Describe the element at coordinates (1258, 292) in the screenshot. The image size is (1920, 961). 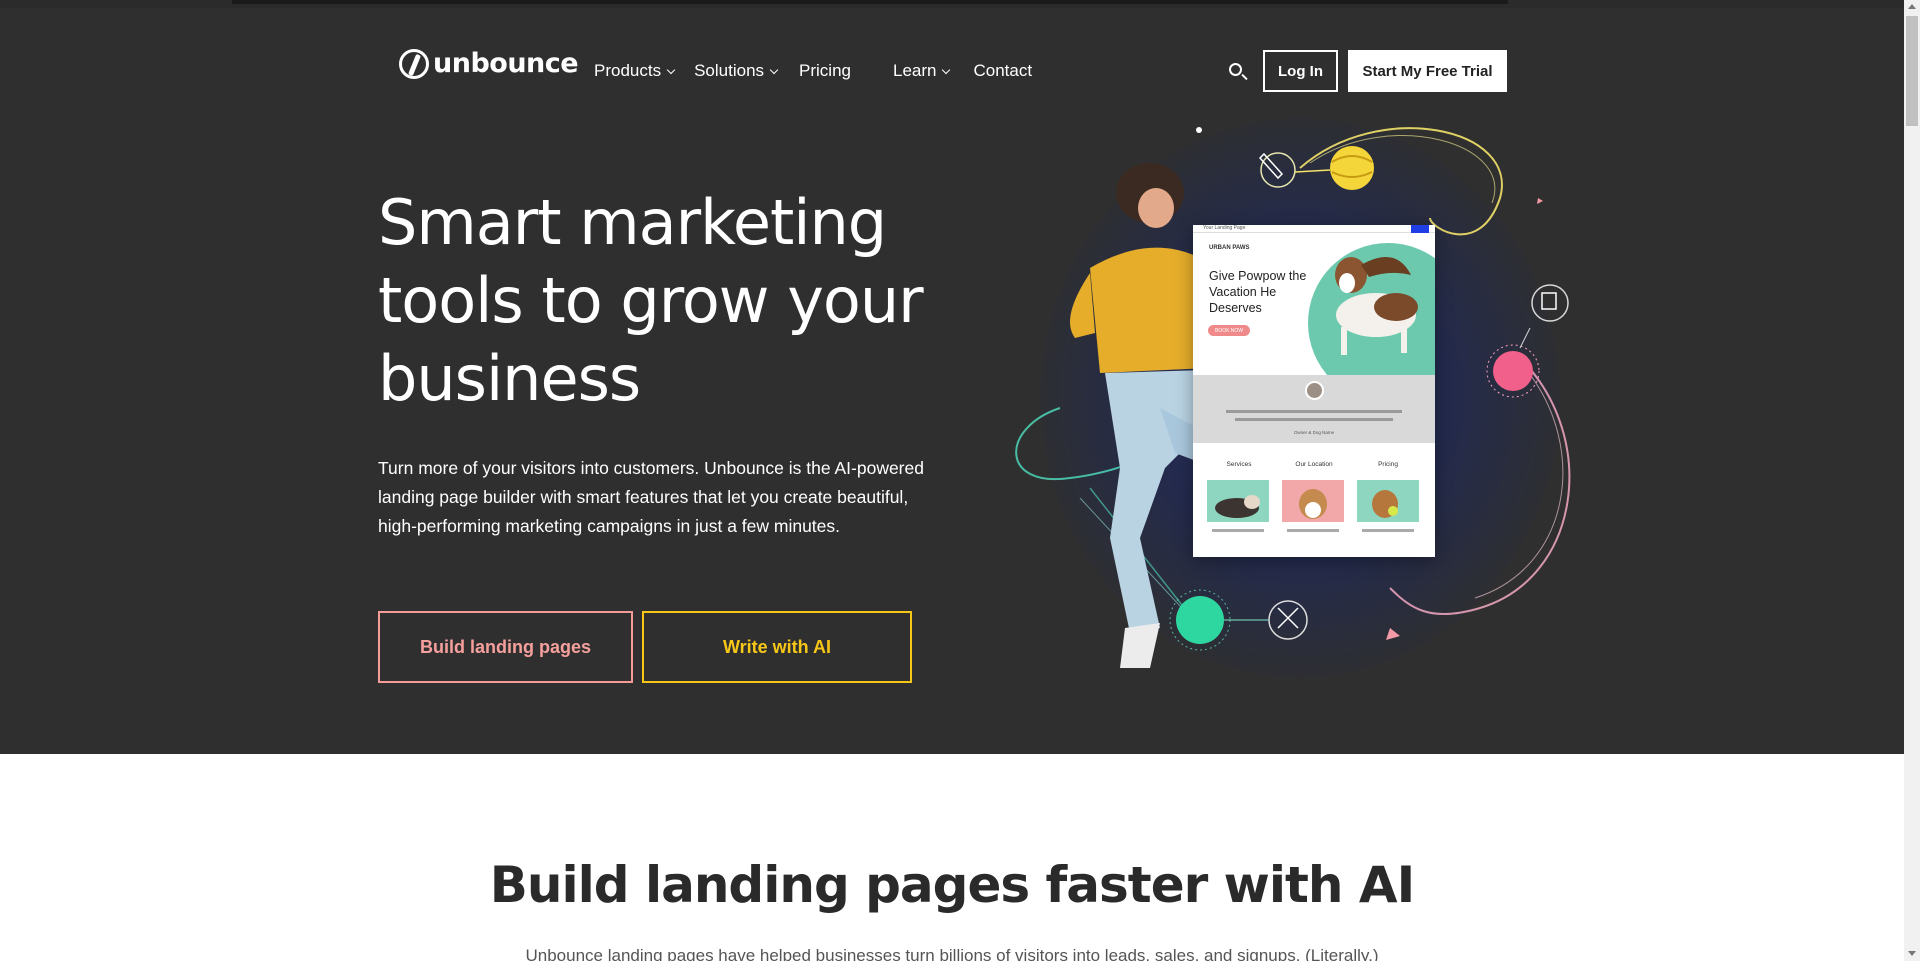
I see `mockup-heading: Give Powpow the Vacation He Deserves` at that location.